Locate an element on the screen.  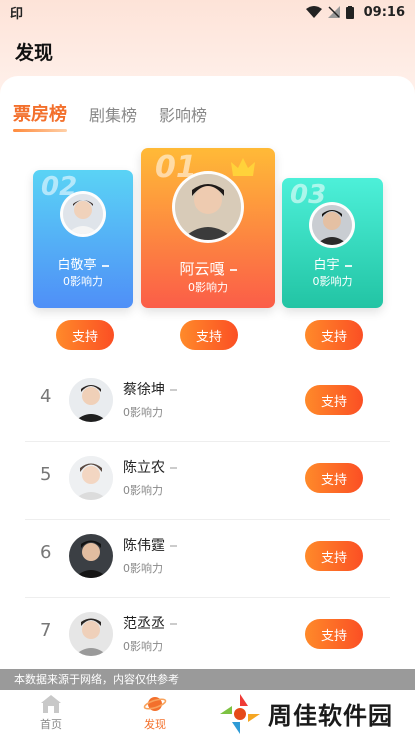
podium-card-3: 03 白宇 0影响力 is located at coordinates (332, 243).